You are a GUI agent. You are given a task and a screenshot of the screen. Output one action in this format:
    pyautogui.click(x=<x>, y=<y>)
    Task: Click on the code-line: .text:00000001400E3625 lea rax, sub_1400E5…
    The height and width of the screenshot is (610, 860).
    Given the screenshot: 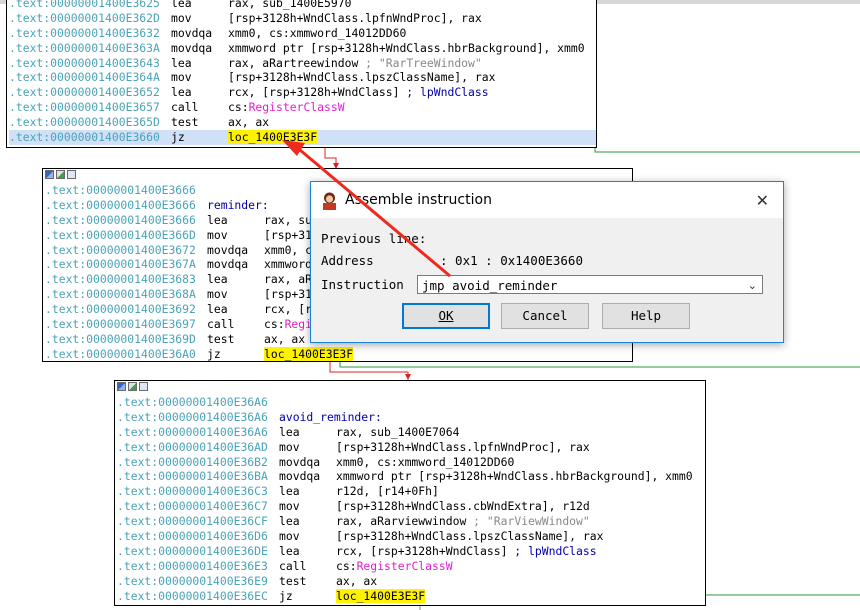 What is the action you would take?
    pyautogui.click(x=302, y=5)
    